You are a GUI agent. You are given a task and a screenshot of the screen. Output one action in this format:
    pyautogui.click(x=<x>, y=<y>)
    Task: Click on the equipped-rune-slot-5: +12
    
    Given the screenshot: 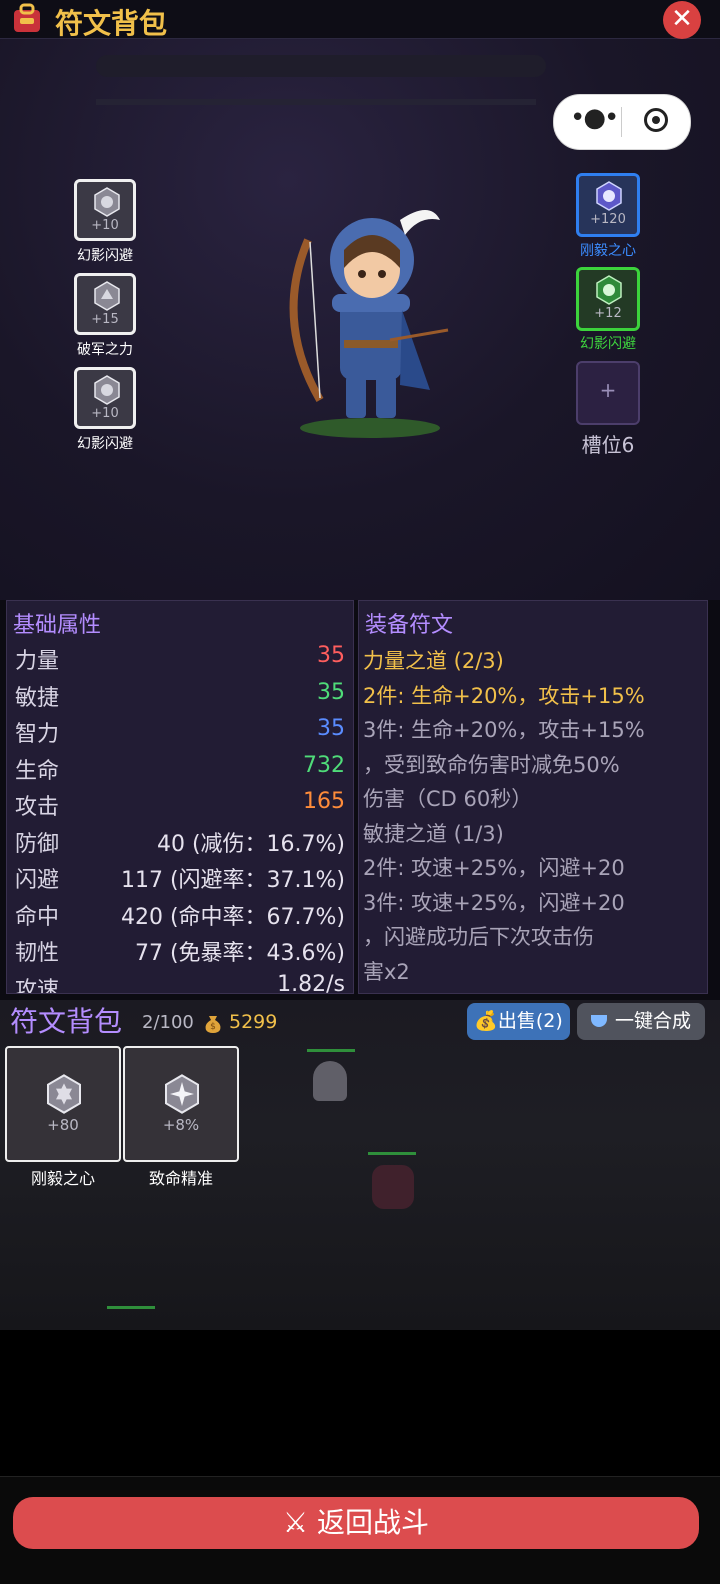 What is the action you would take?
    pyautogui.click(x=608, y=299)
    